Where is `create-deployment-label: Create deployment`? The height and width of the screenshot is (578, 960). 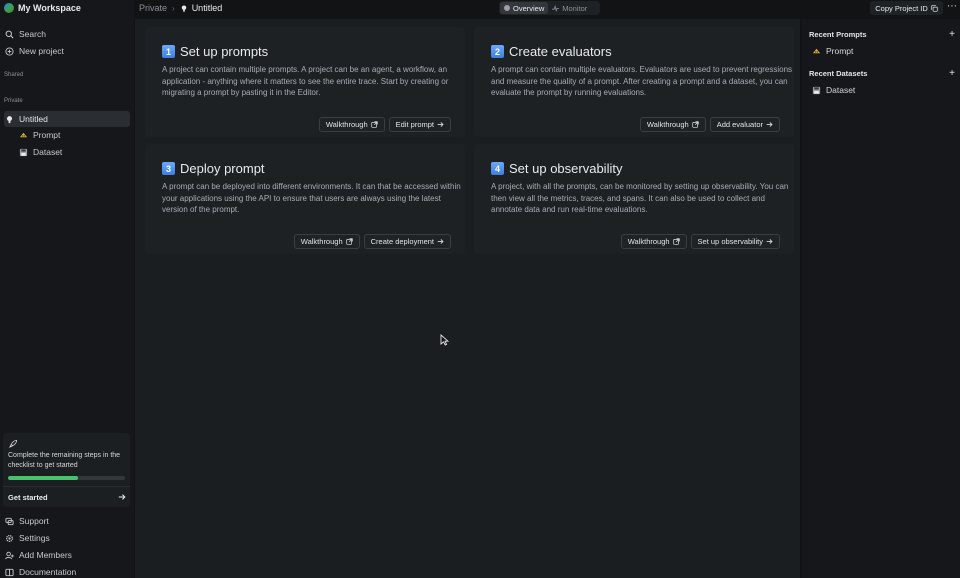
create-deployment-label: Create deployment is located at coordinates (402, 241).